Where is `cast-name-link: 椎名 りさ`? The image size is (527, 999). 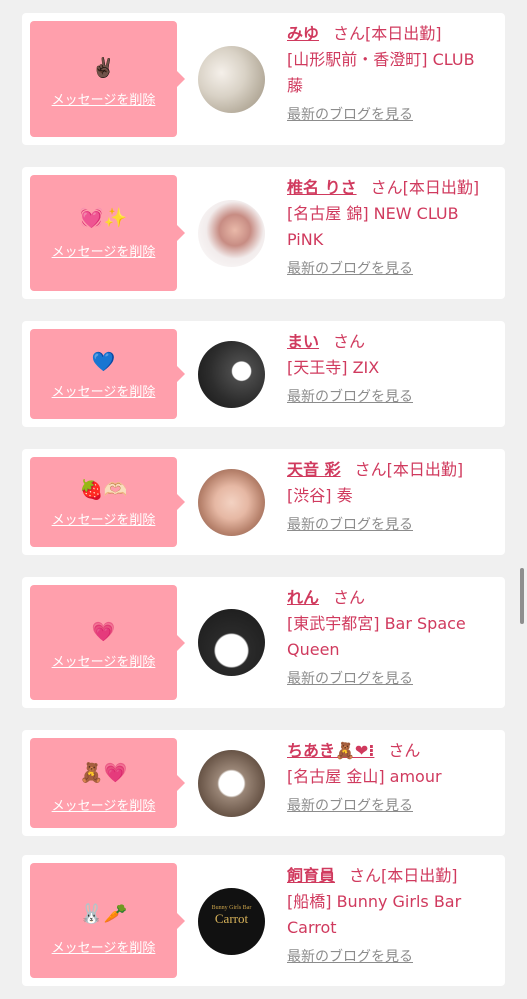
cast-name-link: 椎名 りさ is located at coordinates (322, 187).